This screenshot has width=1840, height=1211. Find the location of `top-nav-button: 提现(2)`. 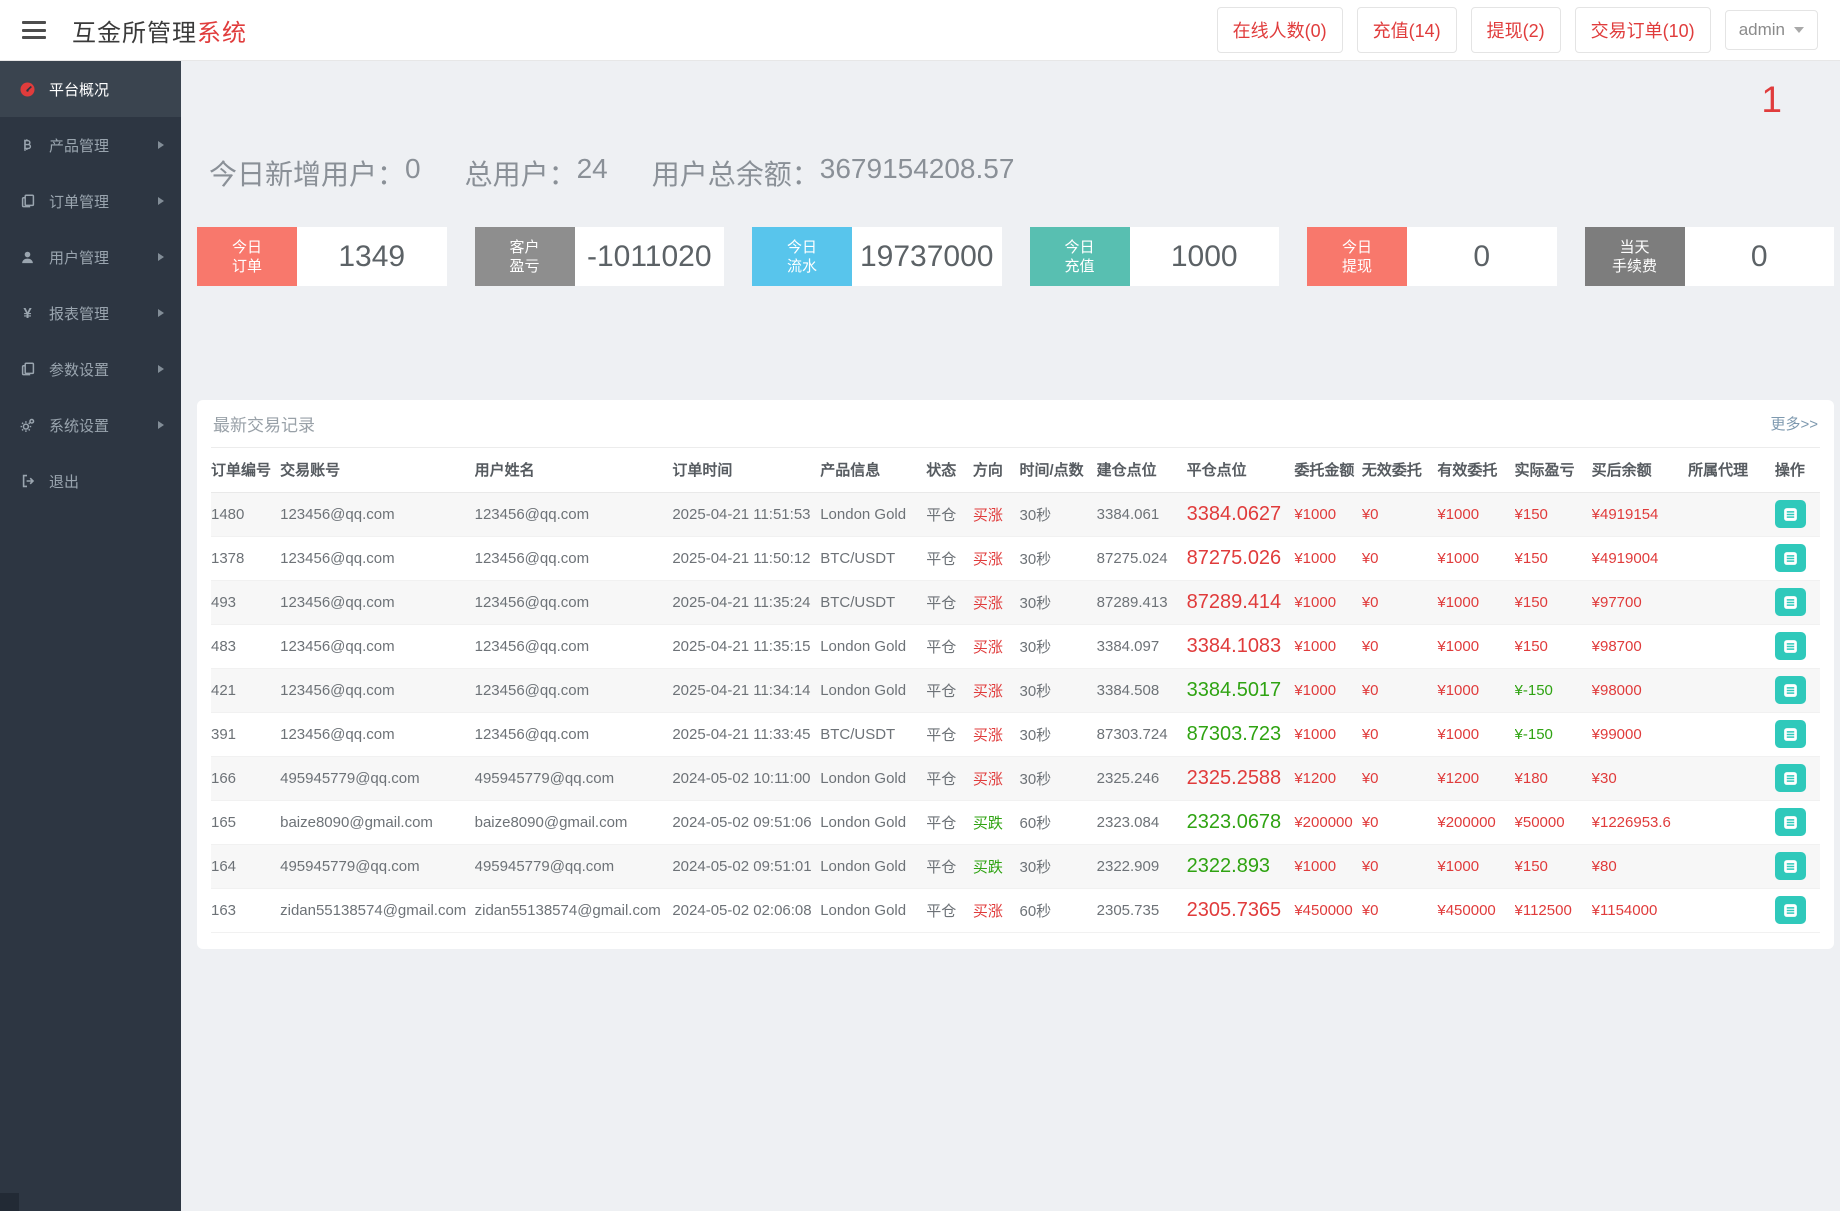

top-nav-button: 提现(2) is located at coordinates (1515, 30).